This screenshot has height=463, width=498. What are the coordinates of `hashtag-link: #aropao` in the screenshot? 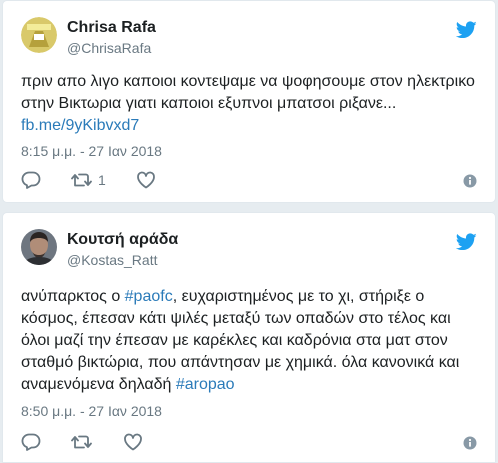 It's located at (205, 384).